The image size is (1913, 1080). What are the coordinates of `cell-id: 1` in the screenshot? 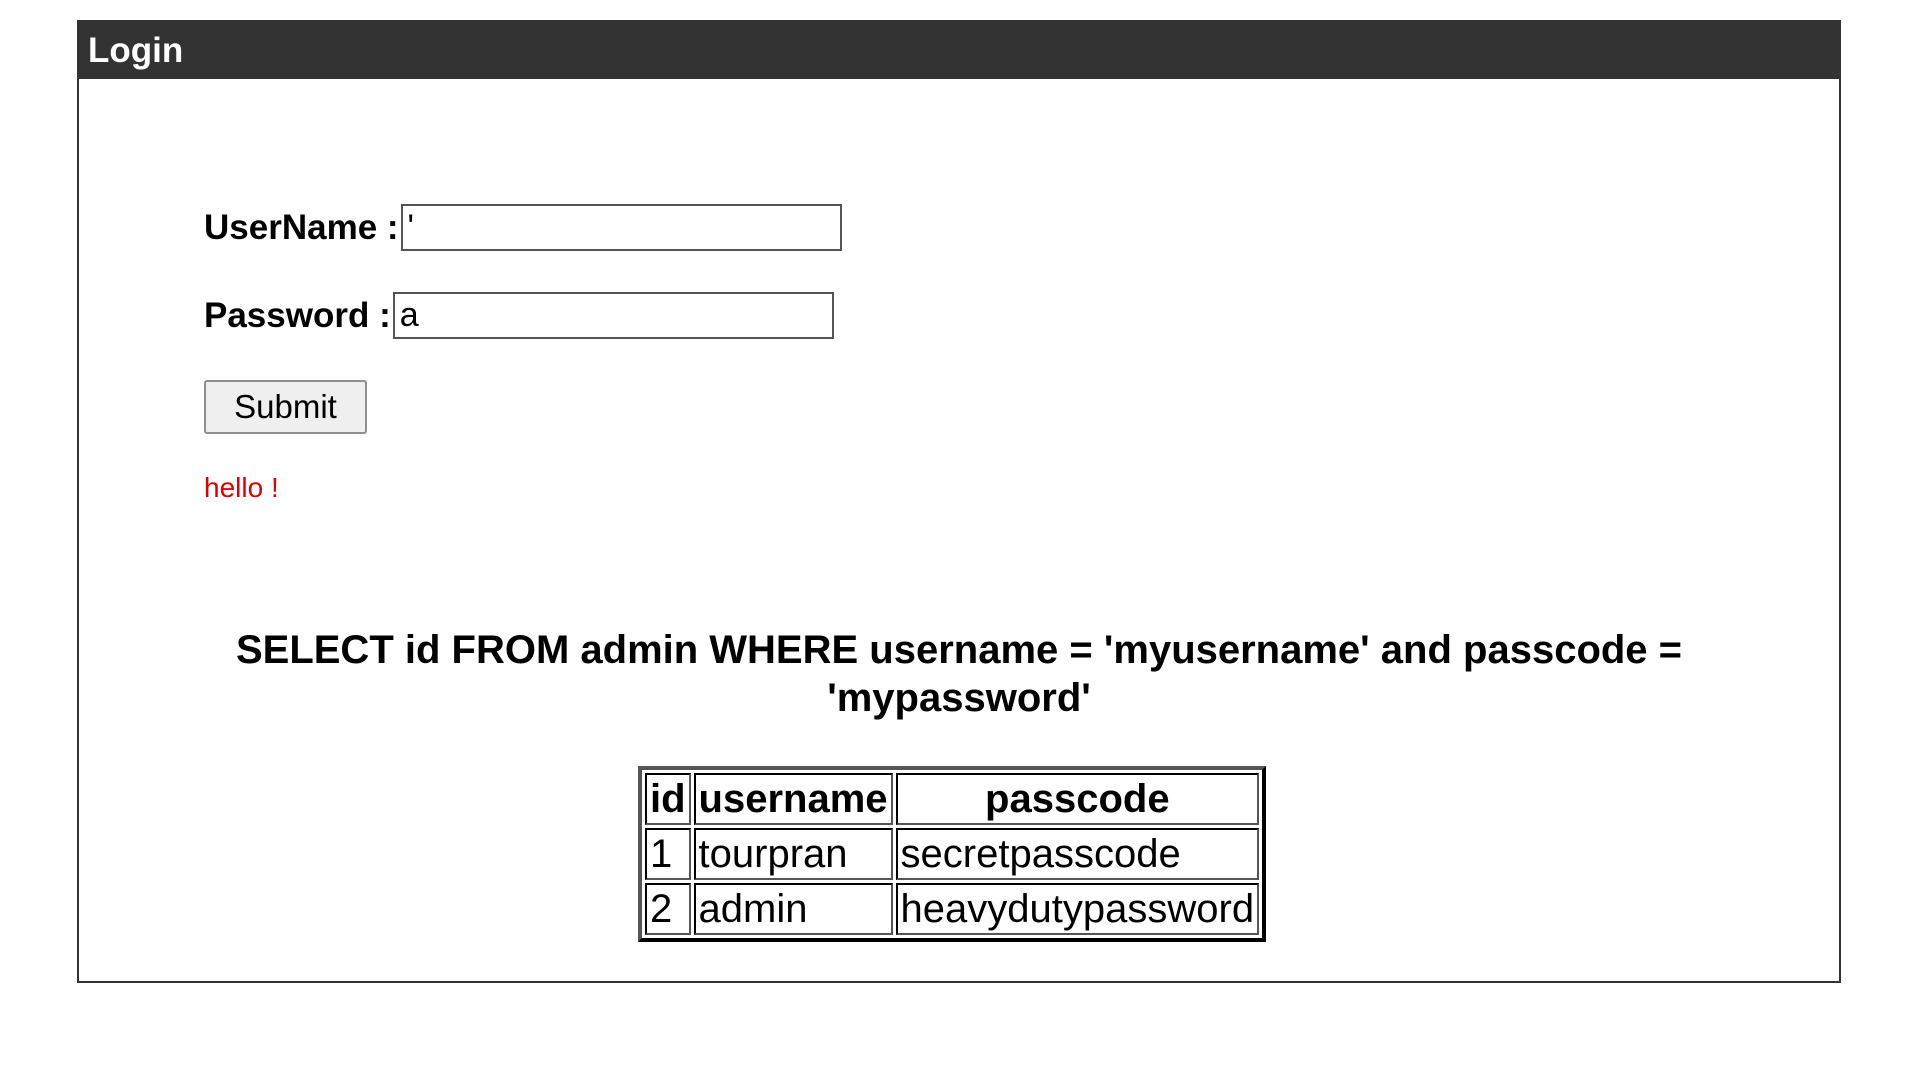 It's located at (668, 854).